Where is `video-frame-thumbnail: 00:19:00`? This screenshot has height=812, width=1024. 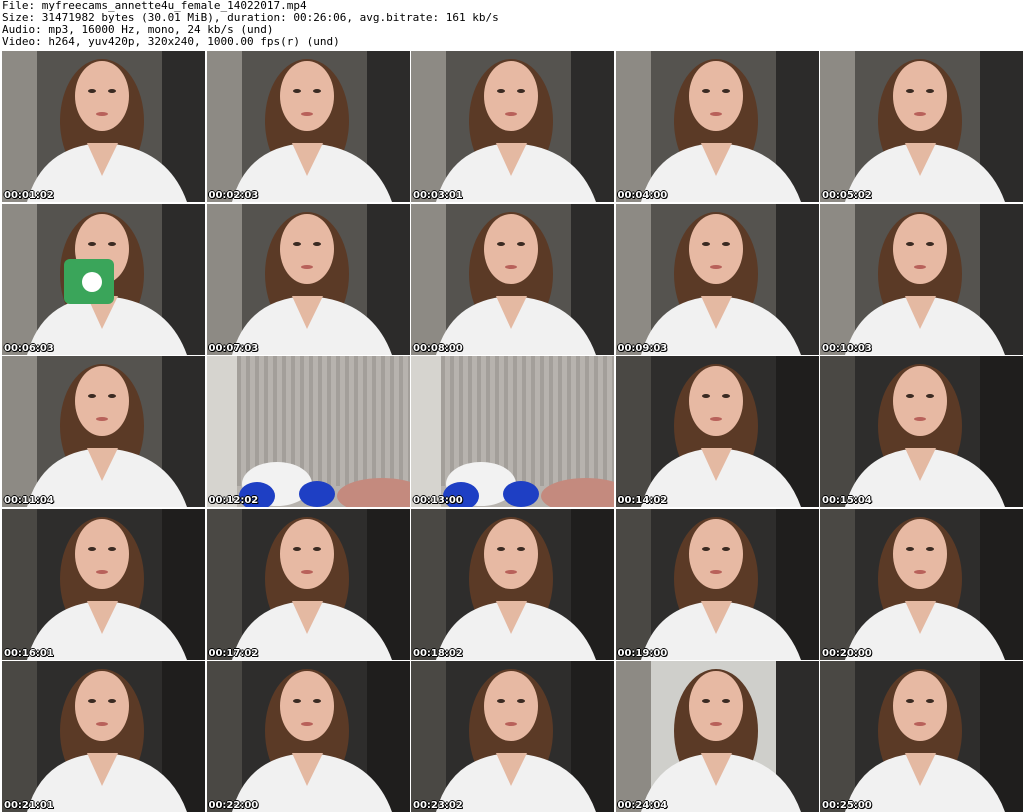
video-frame-thumbnail: 00:19:00 is located at coordinates (717, 584).